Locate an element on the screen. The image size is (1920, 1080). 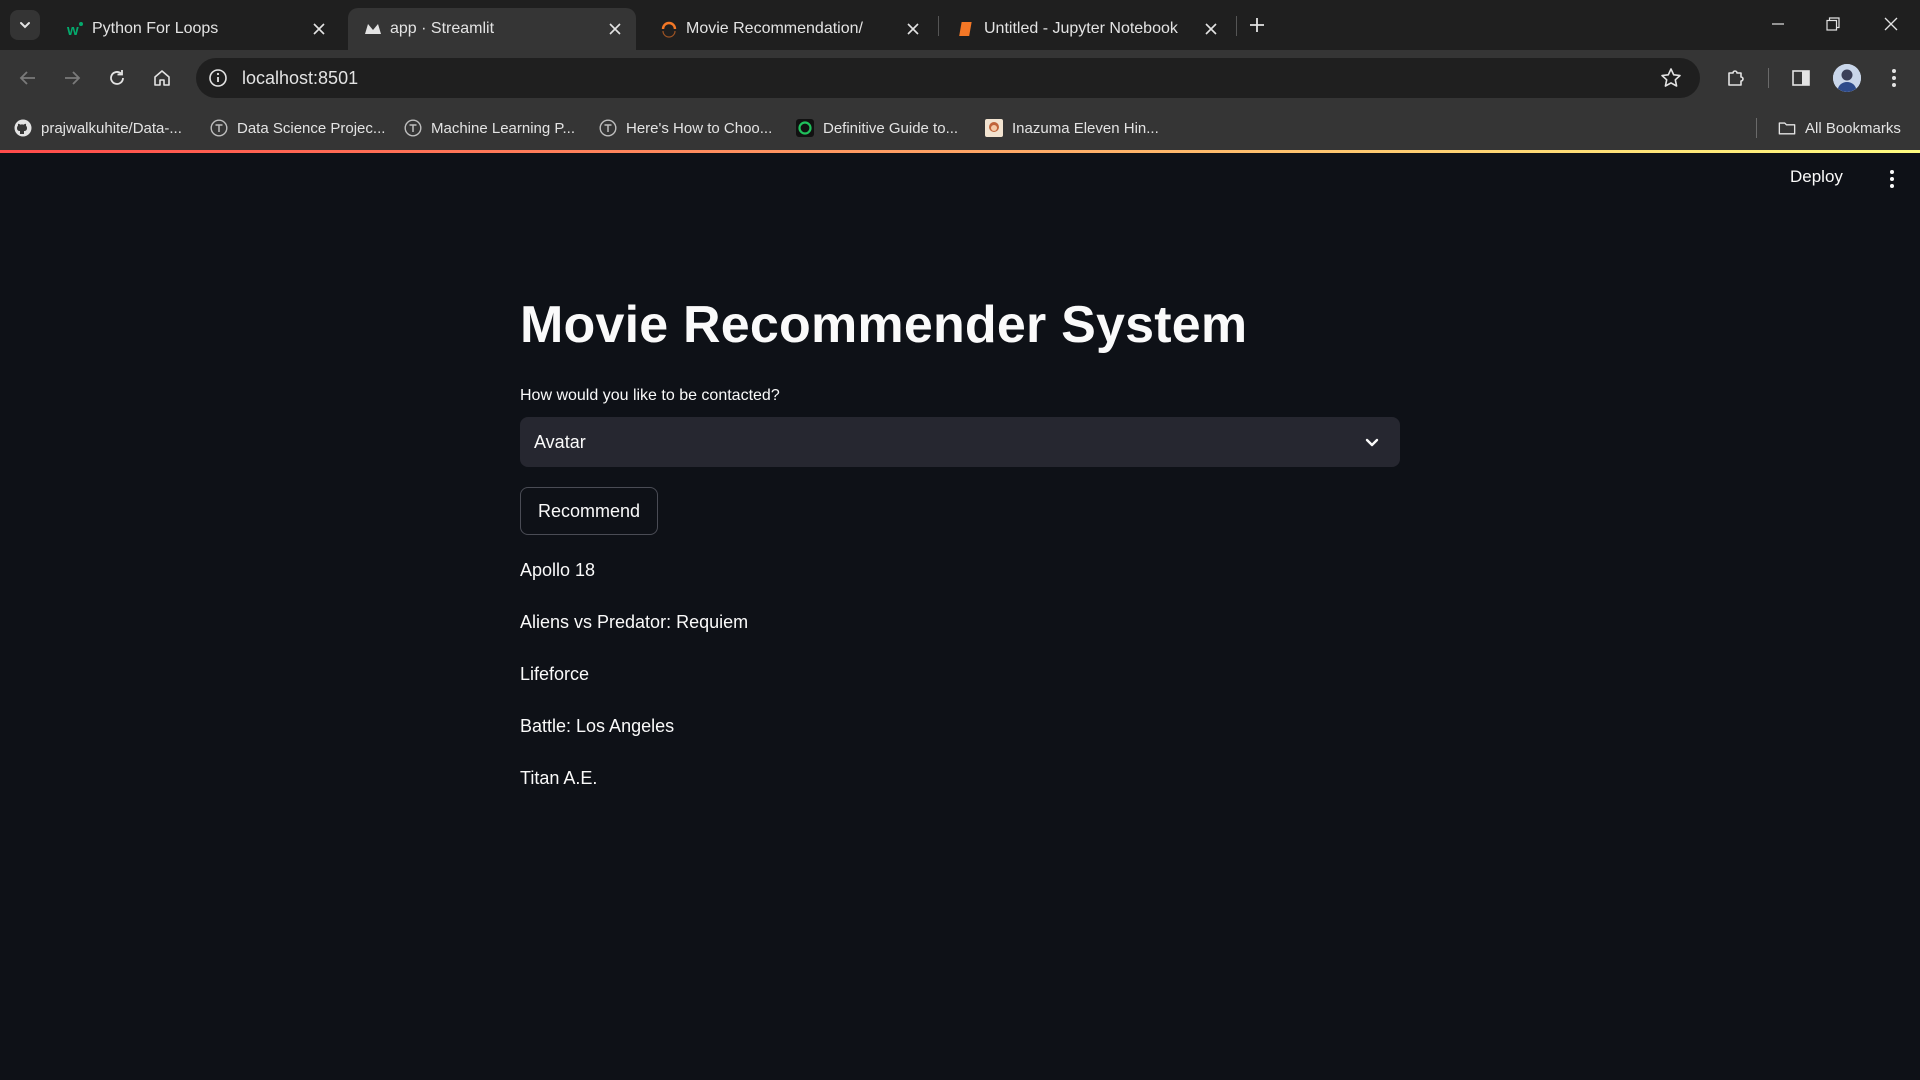
home-button is located at coordinates (162, 78).